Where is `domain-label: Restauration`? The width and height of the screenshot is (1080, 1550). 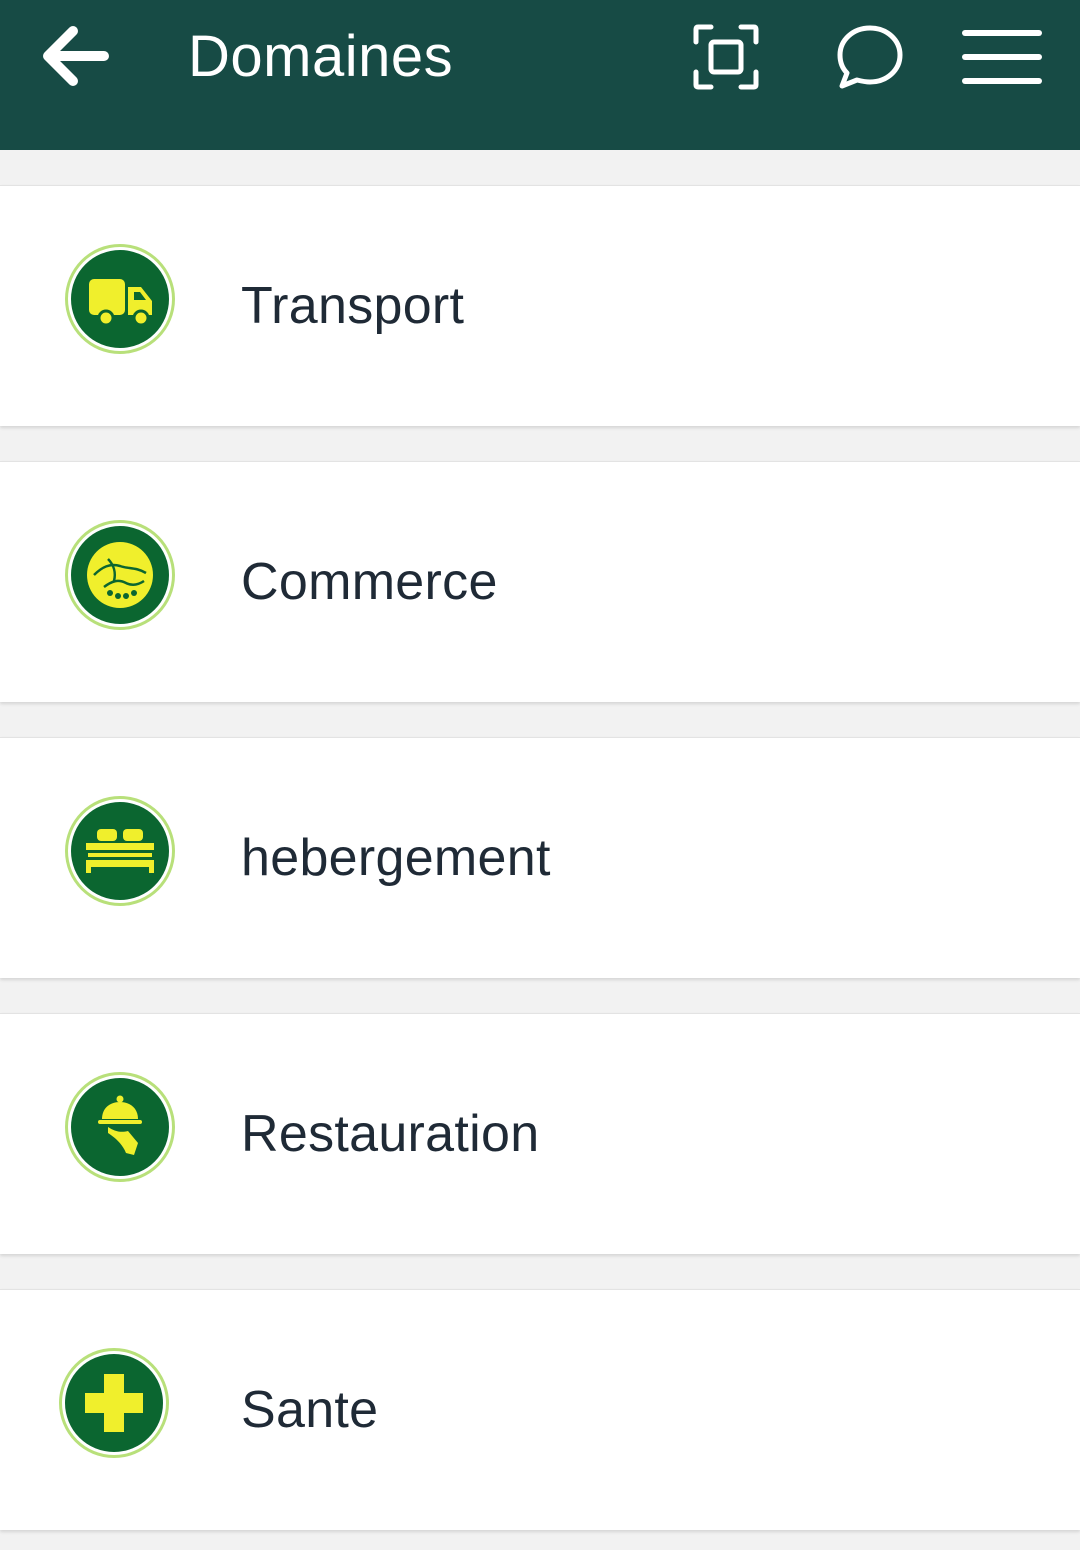 domain-label: Restauration is located at coordinates (390, 1134).